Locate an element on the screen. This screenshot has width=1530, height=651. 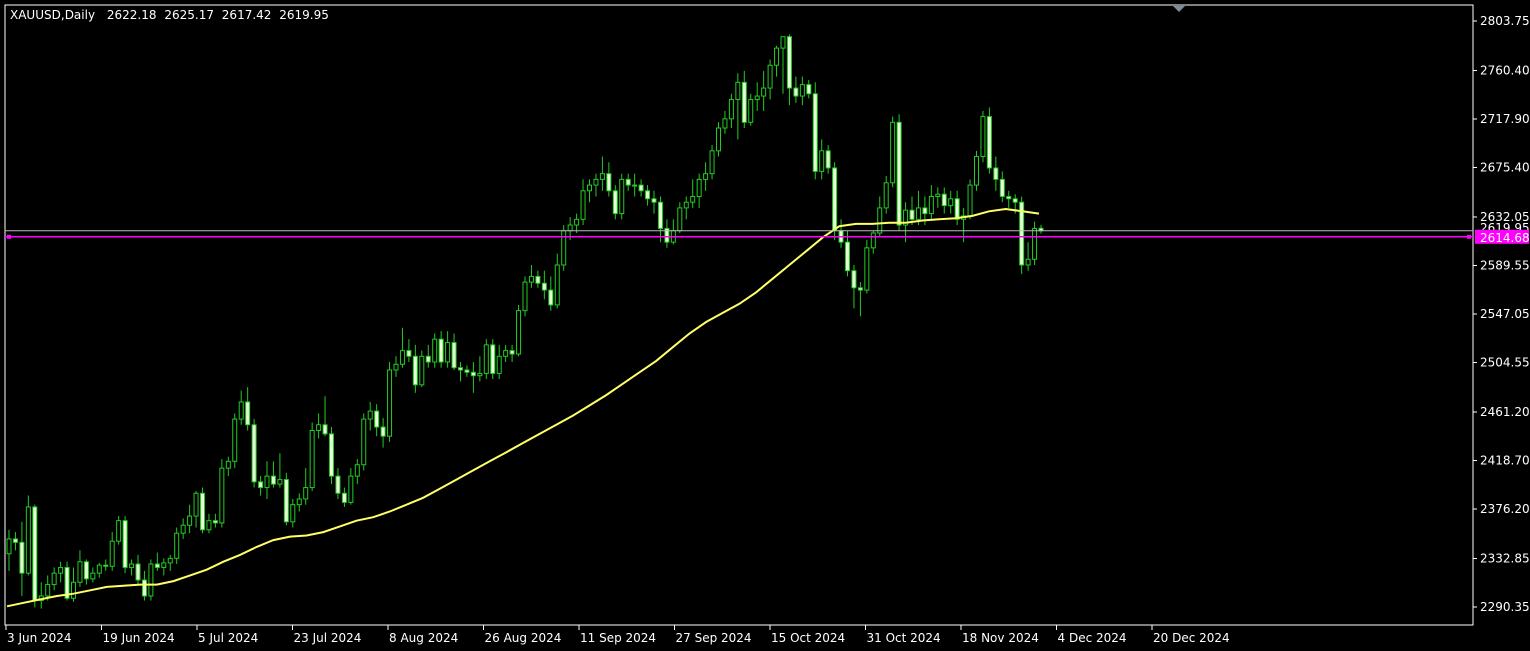
hline-right-handle is located at coordinates (1469, 236).